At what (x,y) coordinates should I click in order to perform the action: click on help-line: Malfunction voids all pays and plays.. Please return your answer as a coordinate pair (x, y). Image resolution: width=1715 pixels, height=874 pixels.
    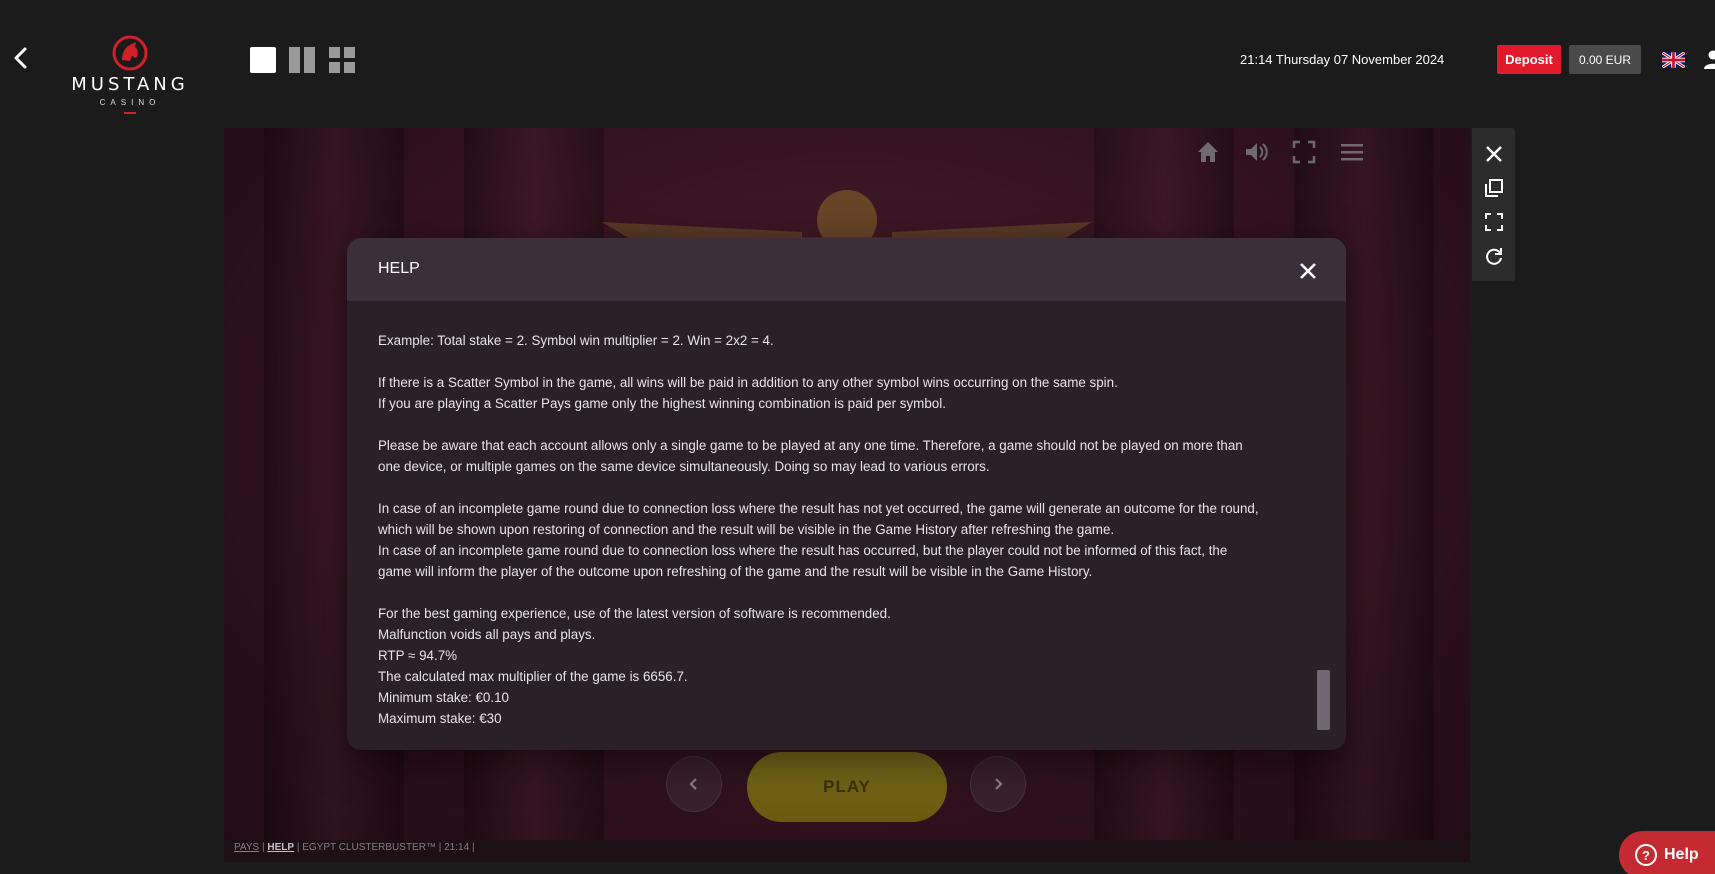
    Looking at the image, I should click on (487, 634).